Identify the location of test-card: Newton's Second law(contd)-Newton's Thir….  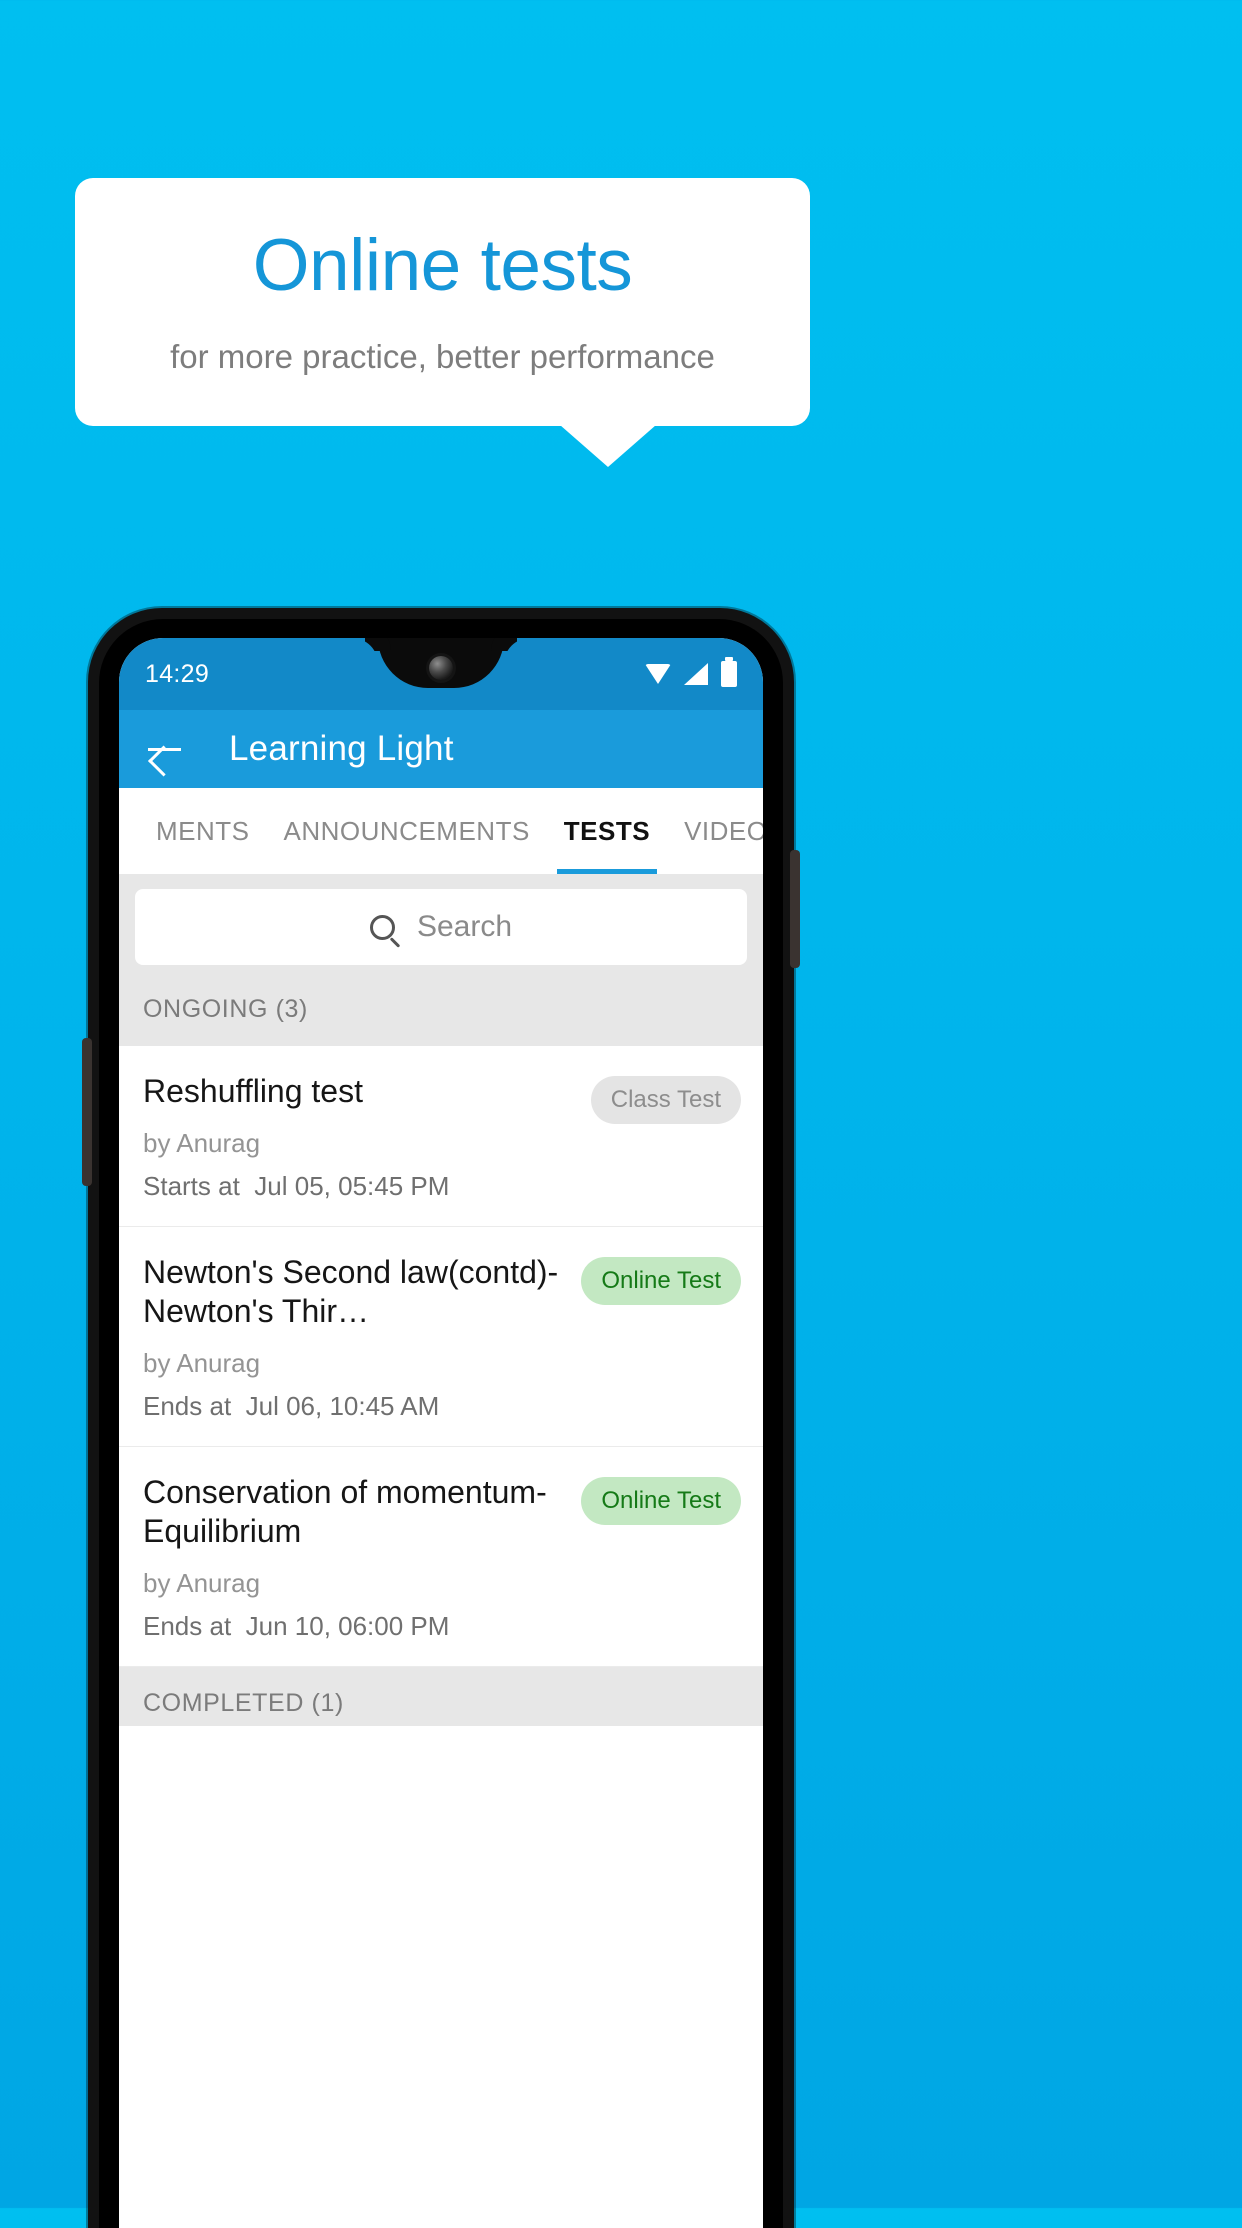
(441, 1337).